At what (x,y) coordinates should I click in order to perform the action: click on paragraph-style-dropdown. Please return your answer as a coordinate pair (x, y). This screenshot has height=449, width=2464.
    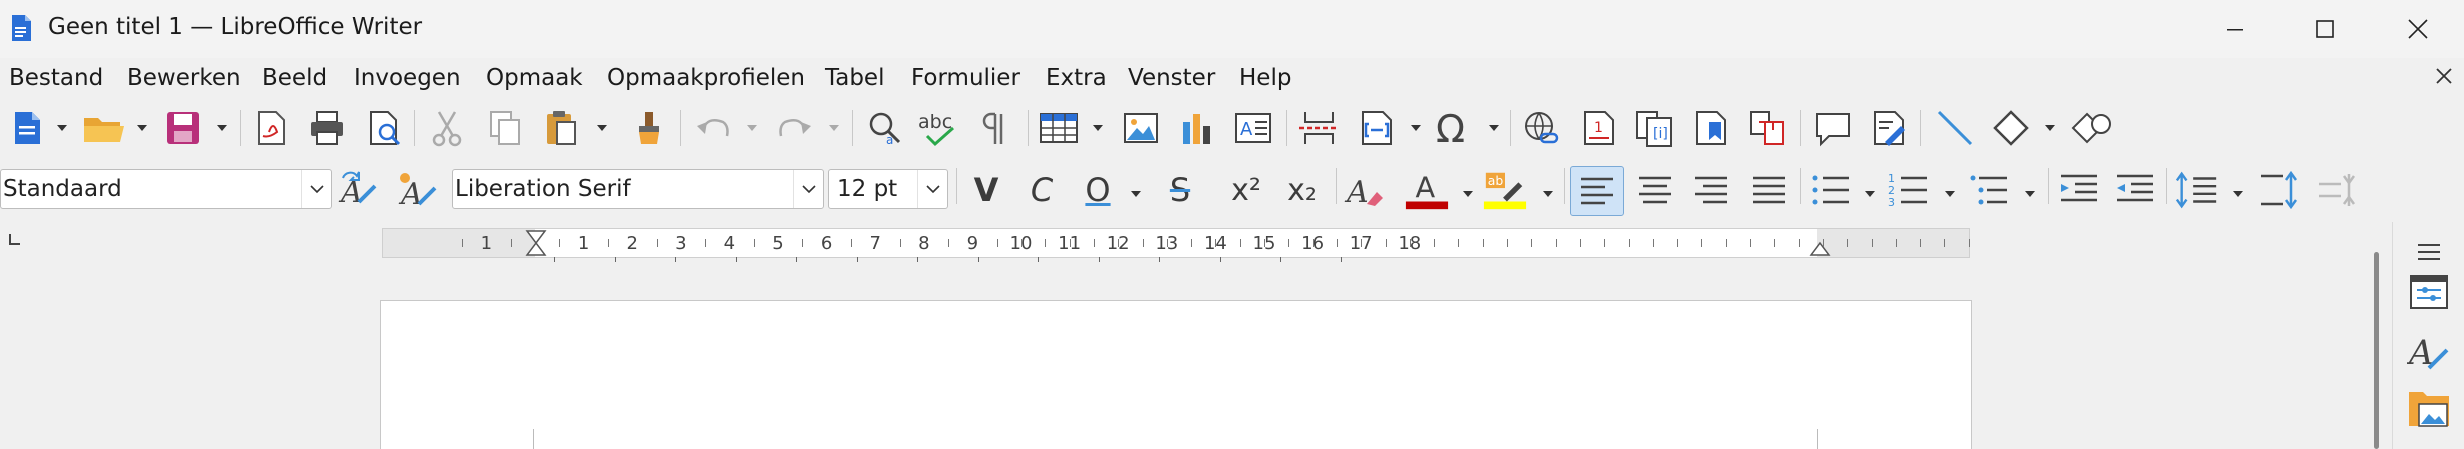
    Looking at the image, I should click on (316, 189).